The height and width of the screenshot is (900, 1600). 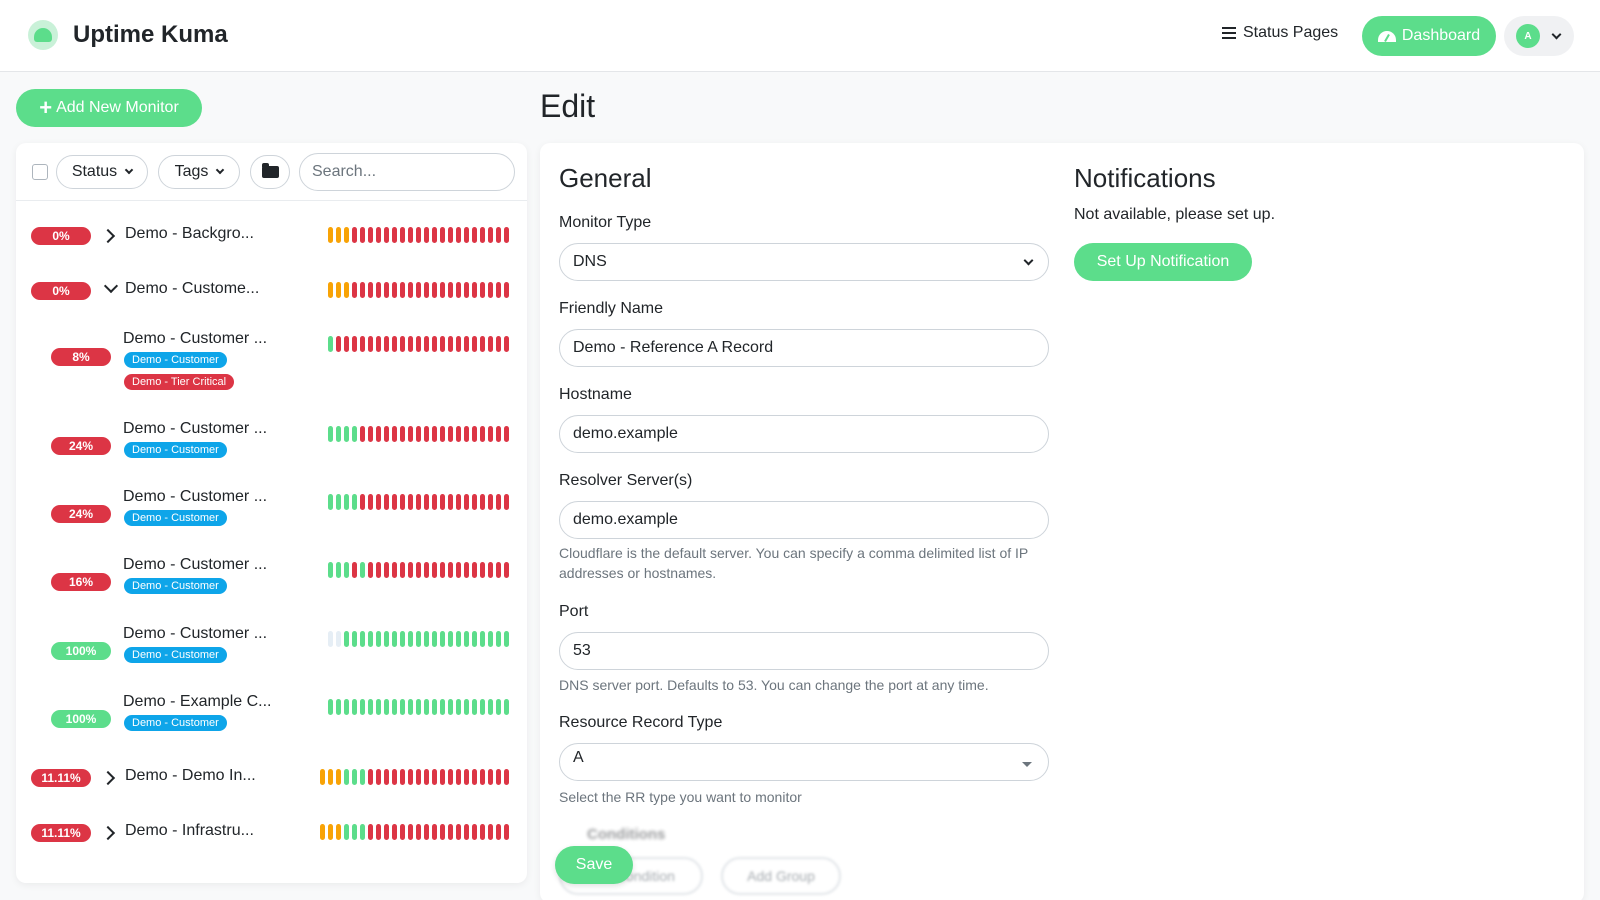 What do you see at coordinates (271, 578) in the screenshot?
I see `monitor-row: 16% Demo - Customer ... Demo - Customer` at bounding box center [271, 578].